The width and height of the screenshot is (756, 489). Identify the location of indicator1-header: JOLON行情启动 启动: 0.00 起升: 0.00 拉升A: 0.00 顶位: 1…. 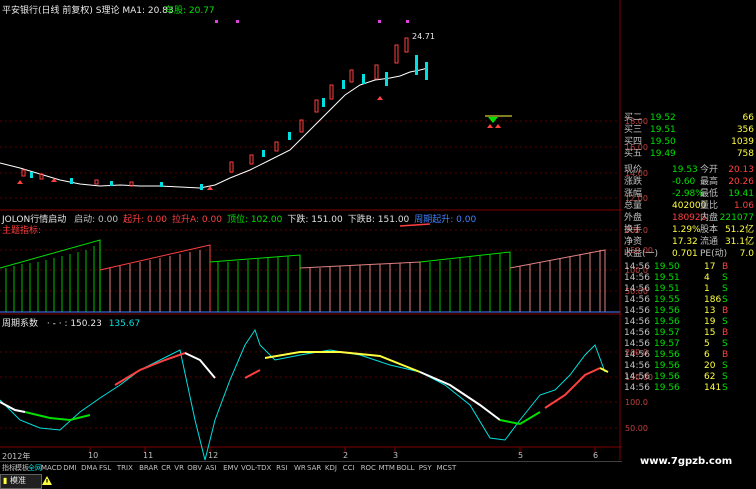
(239, 218).